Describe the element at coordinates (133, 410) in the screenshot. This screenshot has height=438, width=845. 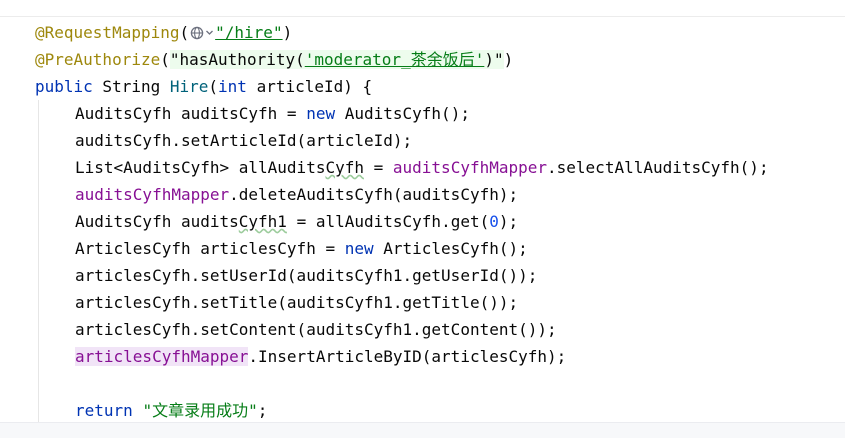
I see `code-line-15: return "文章录用成功";` at that location.